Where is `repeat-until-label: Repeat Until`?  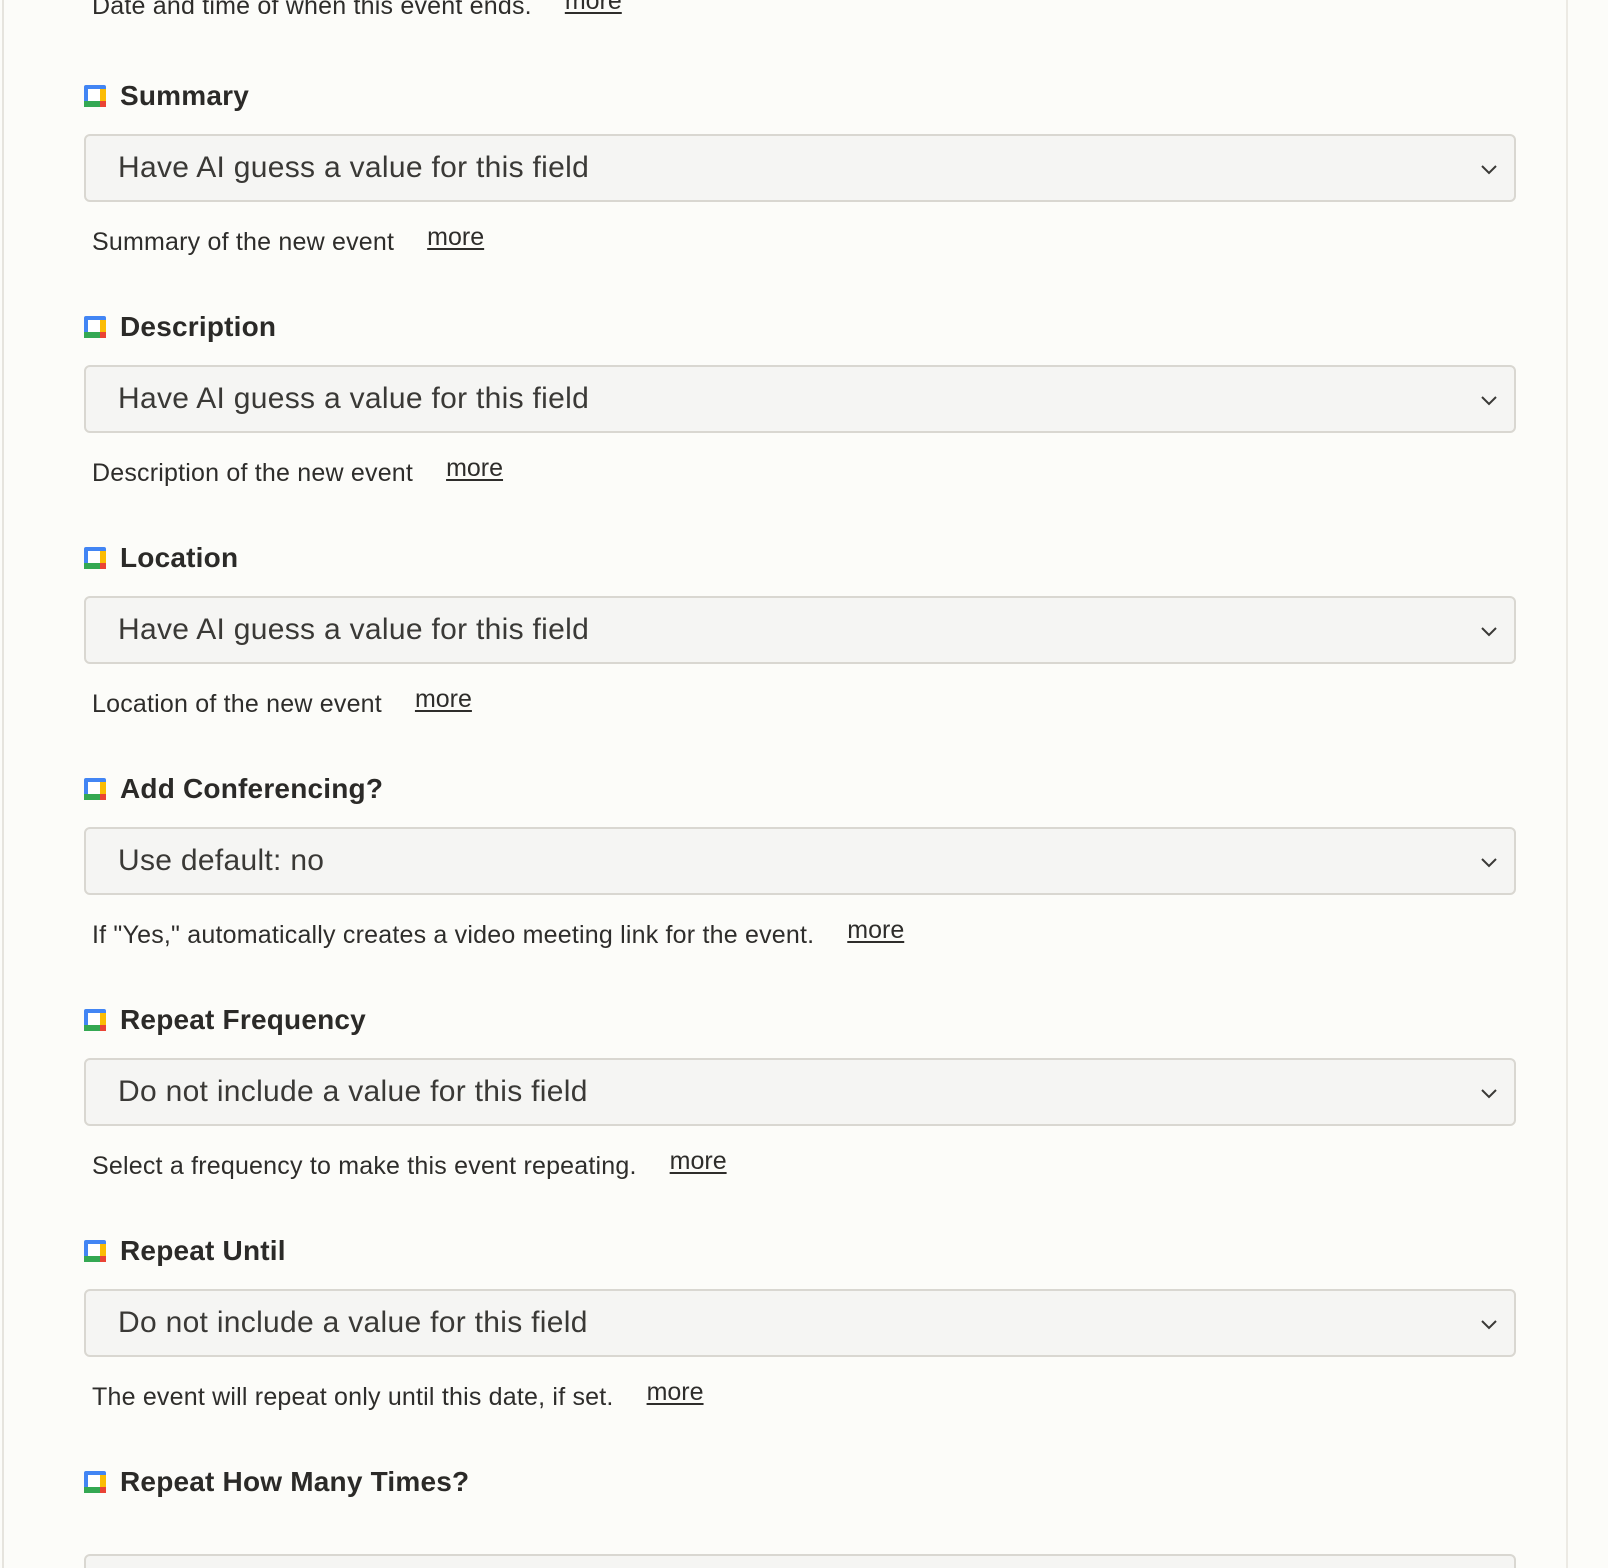
repeat-until-label: Repeat Until is located at coordinates (203, 1250).